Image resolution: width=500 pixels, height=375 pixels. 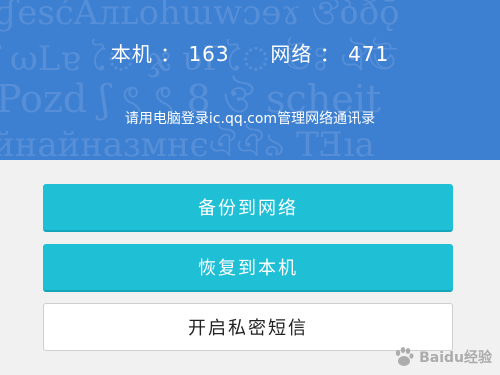 What do you see at coordinates (250, 119) in the screenshot?
I see `login-hint-text: 请用电脑登录ic.qq.com管理网络通讯录` at bounding box center [250, 119].